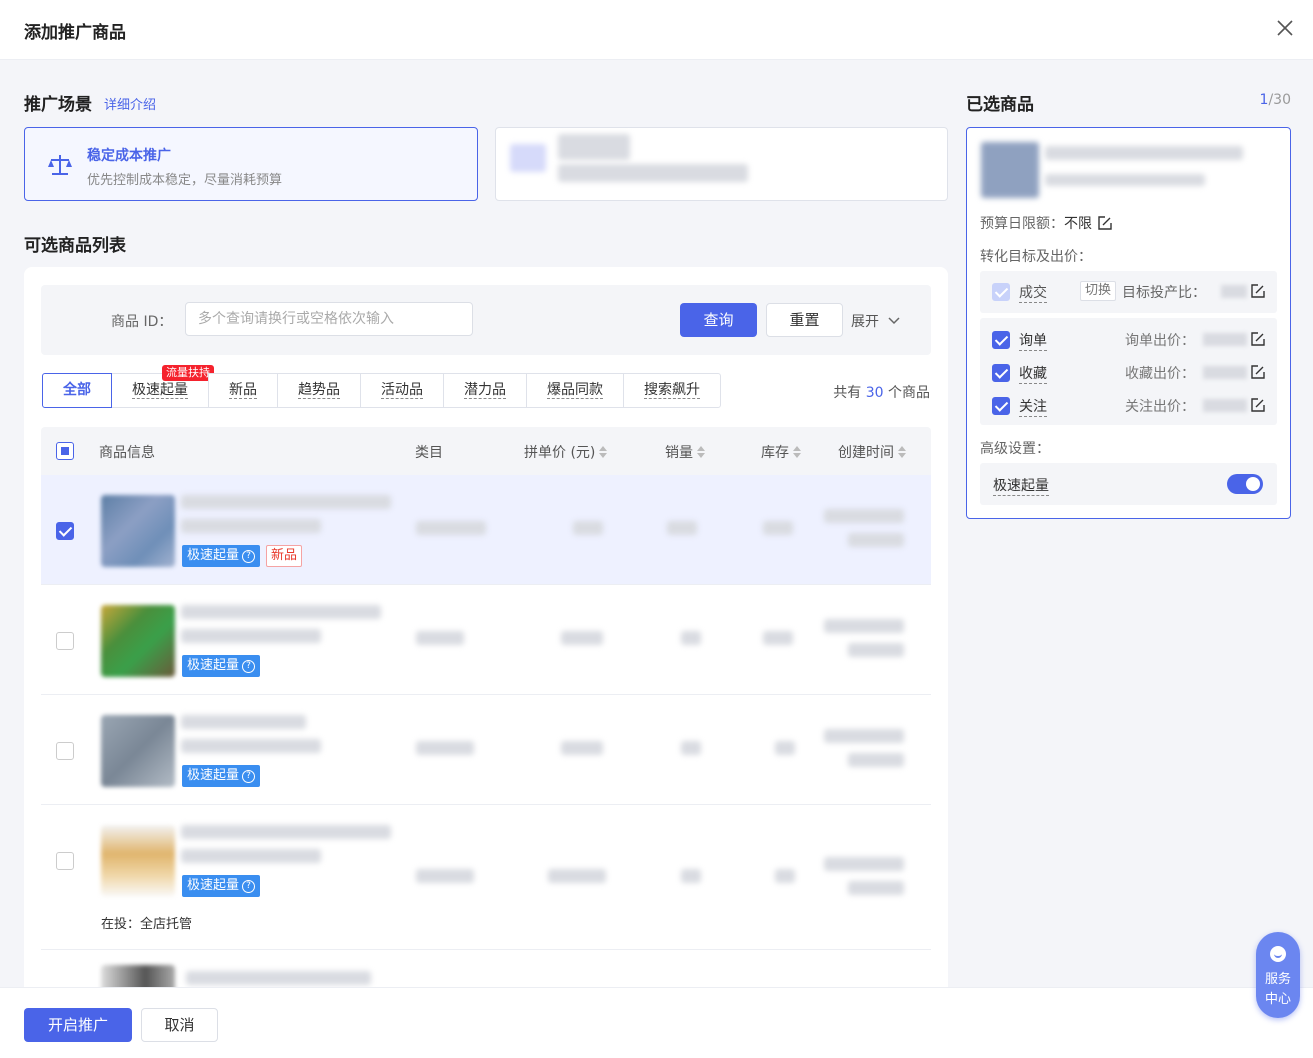 This screenshot has width=1313, height=1058. Describe the element at coordinates (656, 1022) in the screenshot. I see `modal-footer: 开启推广 取消` at that location.